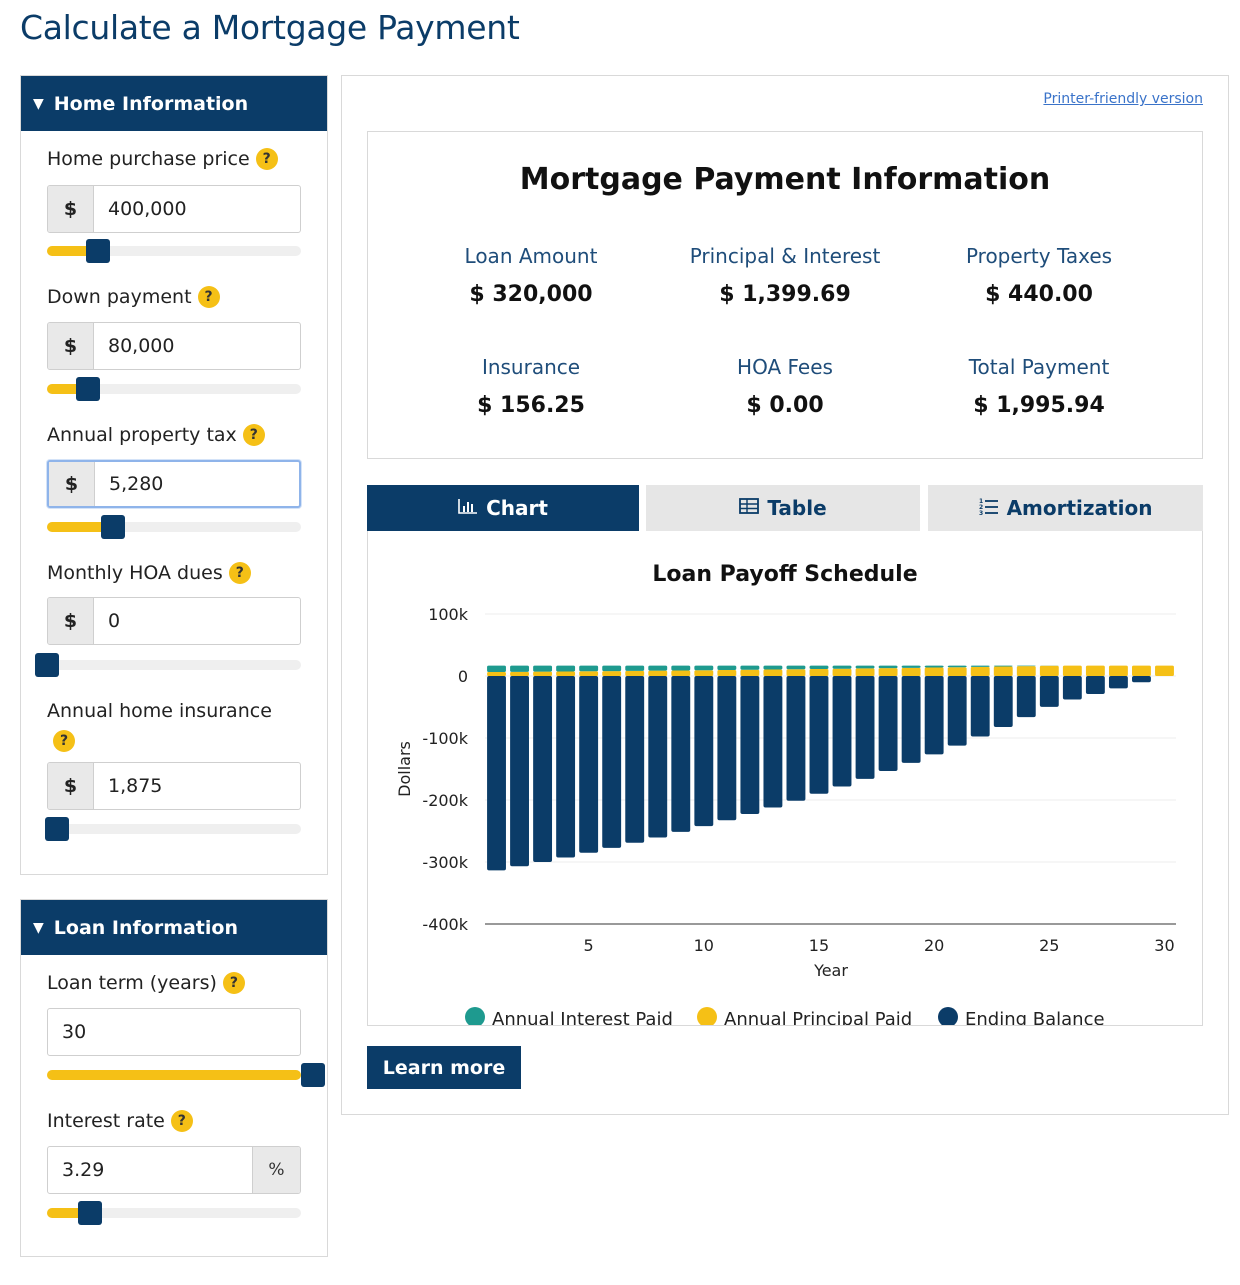 The width and height of the screenshot is (1240, 1285). Describe the element at coordinates (197, 346) in the screenshot. I see `down-payment-value: 80,000` at that location.